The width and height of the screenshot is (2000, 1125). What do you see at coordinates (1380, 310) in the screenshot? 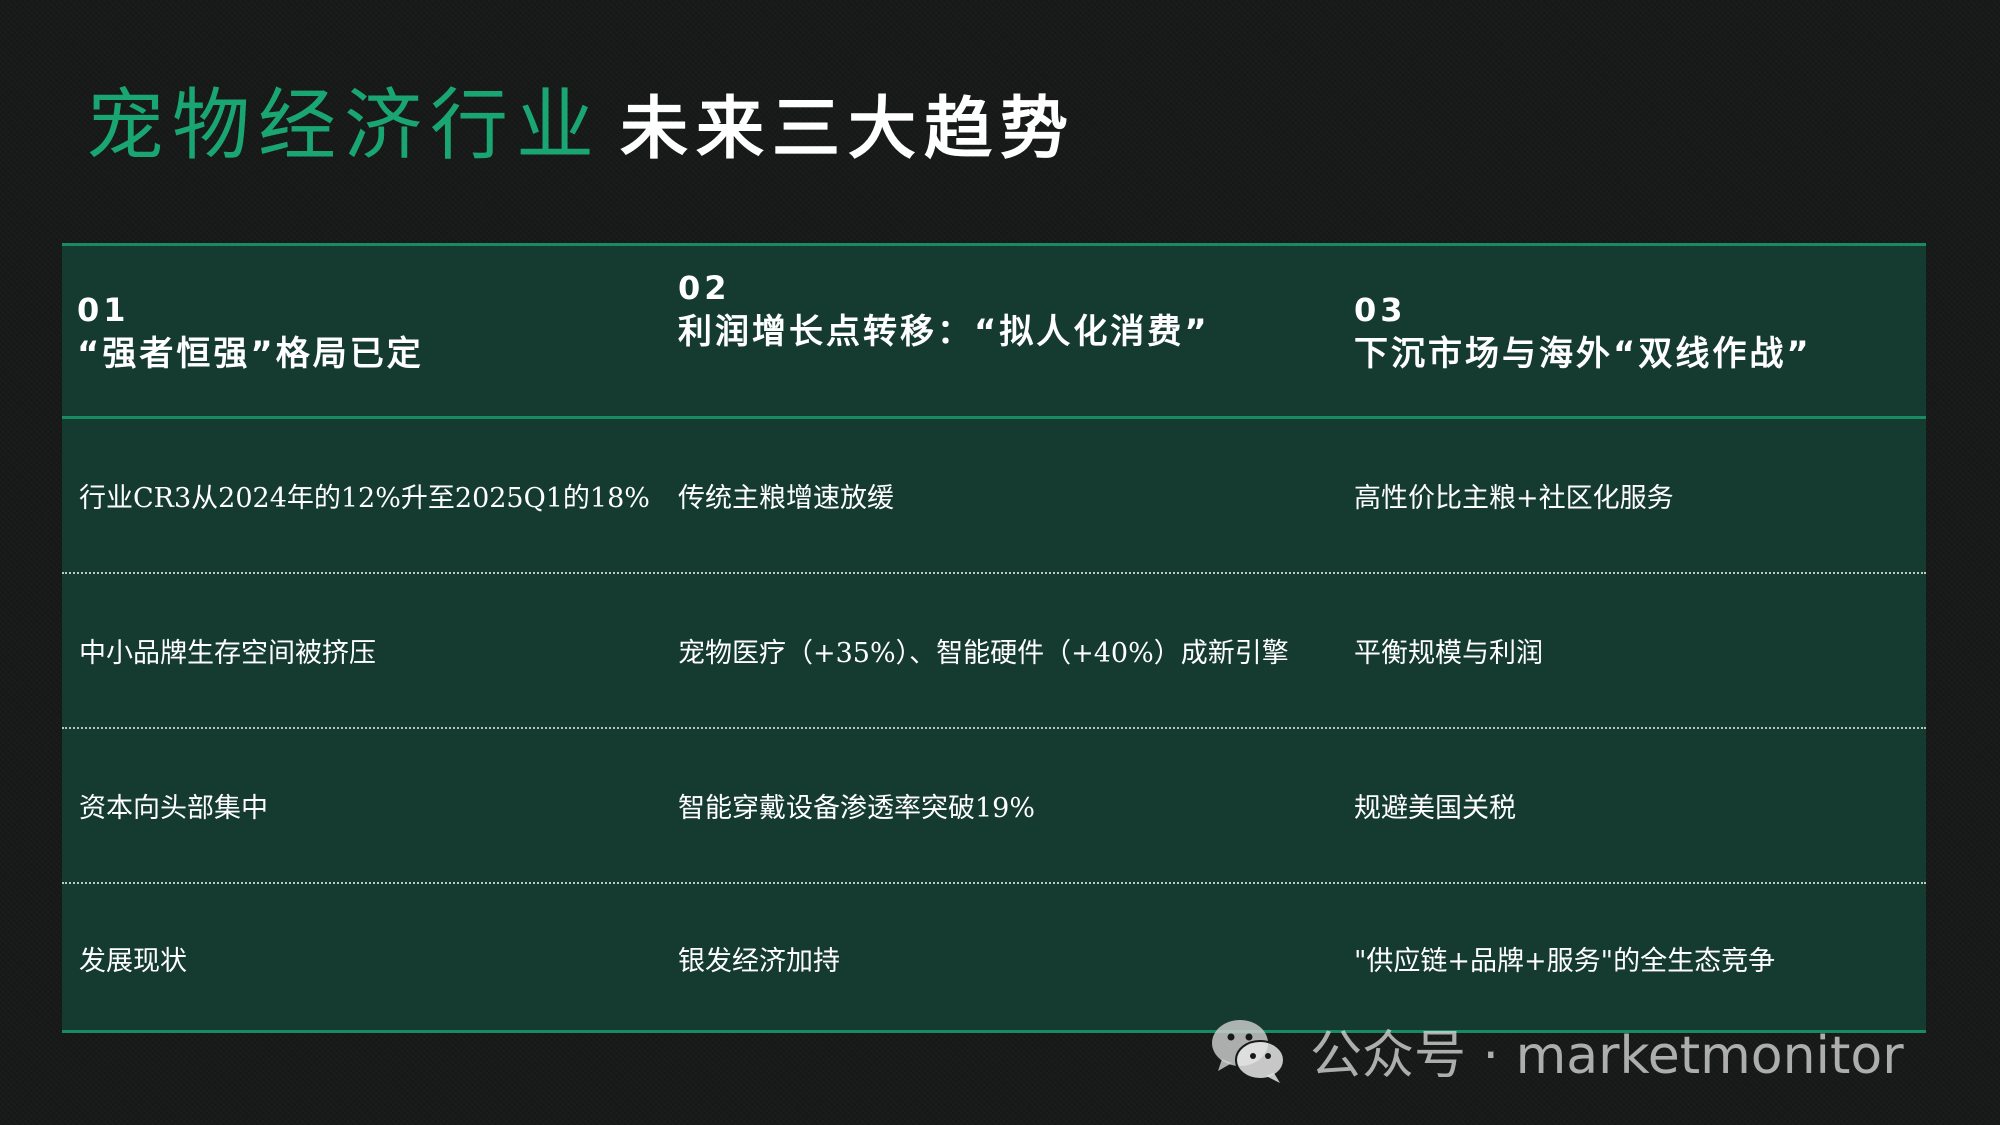
I see `header-number: 03` at bounding box center [1380, 310].